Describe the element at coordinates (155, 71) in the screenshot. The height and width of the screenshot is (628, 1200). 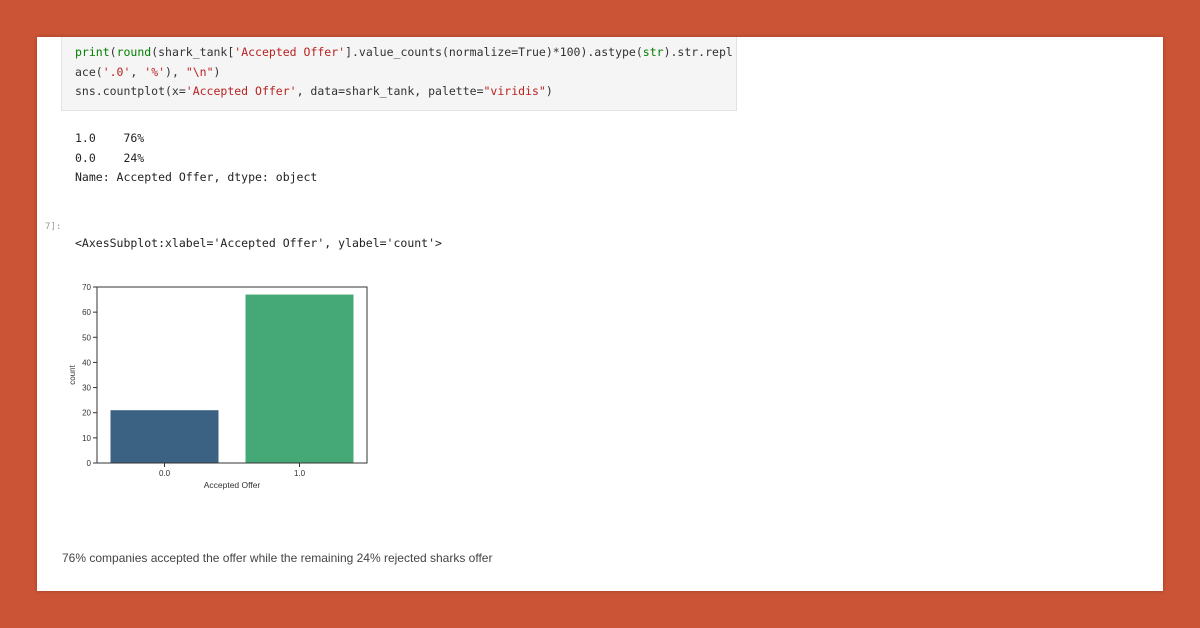
I see `code-token: '%'` at that location.